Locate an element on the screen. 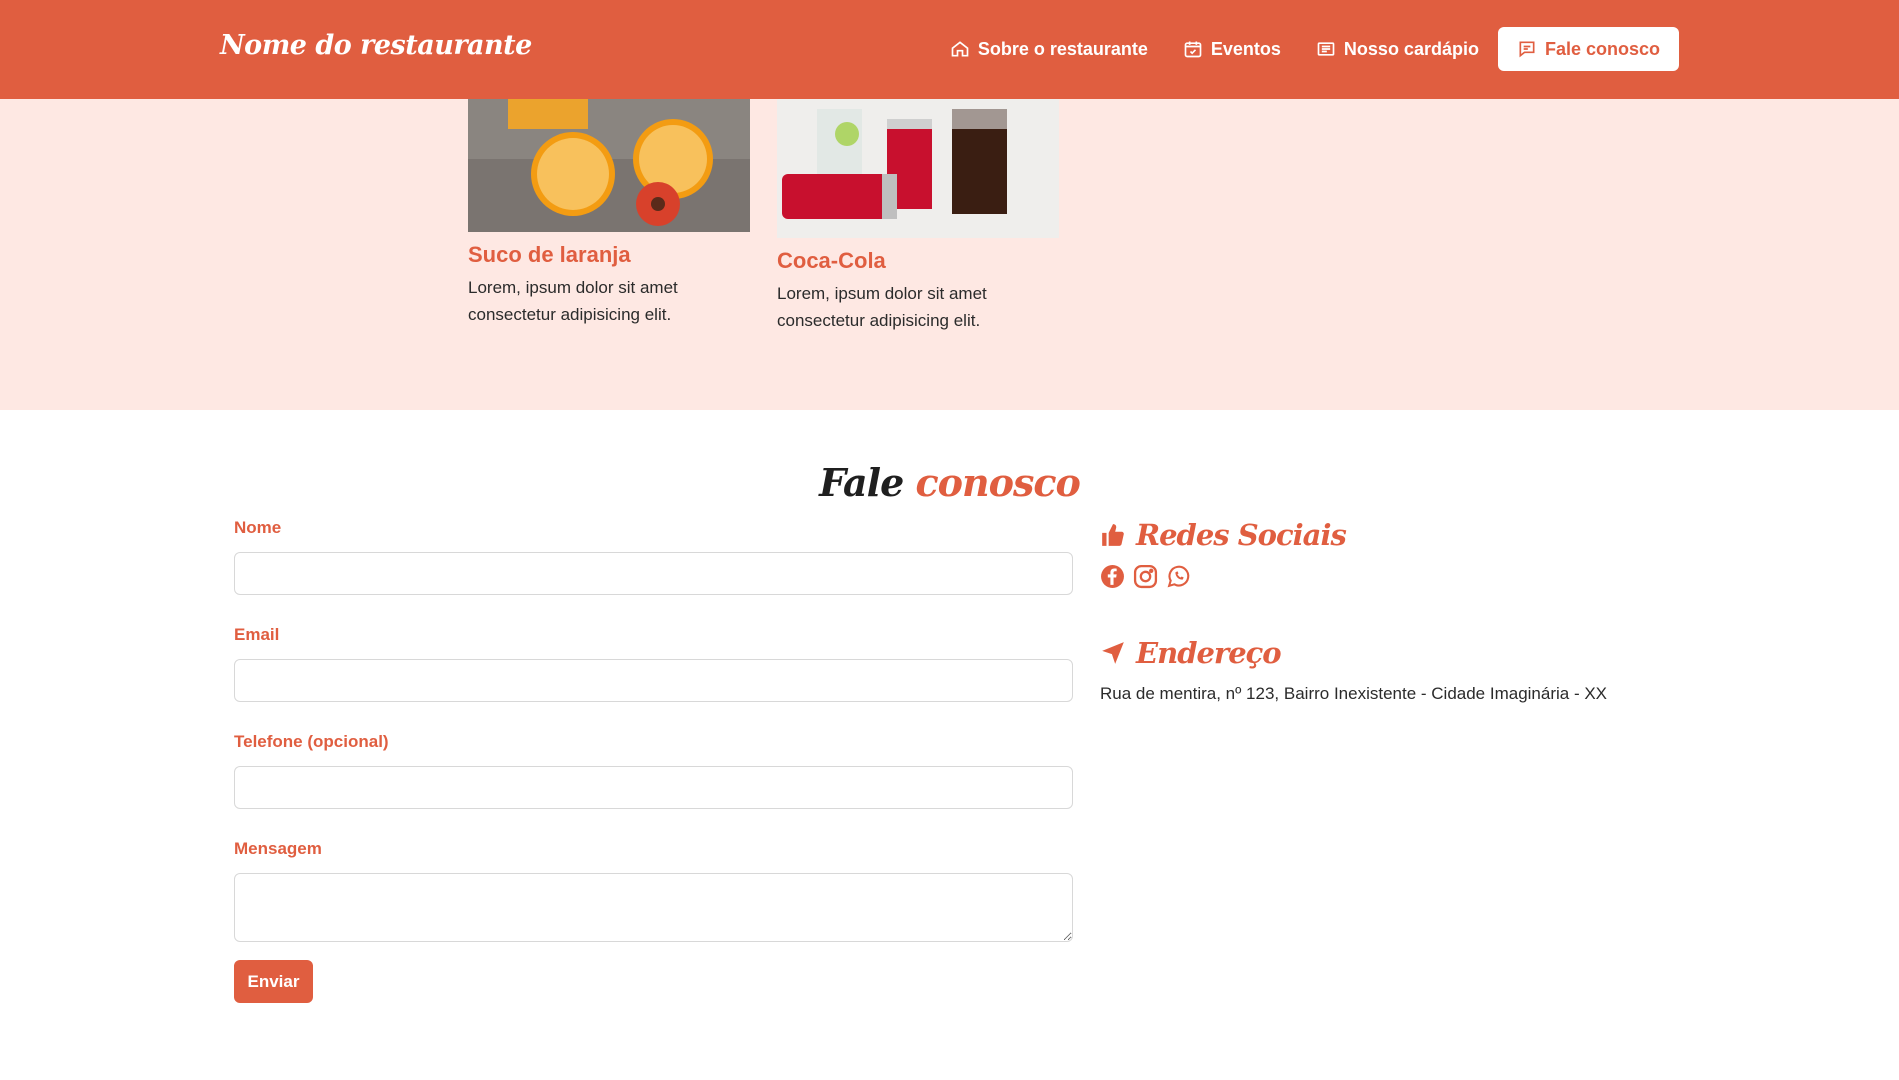 This screenshot has height=1080, width=1899. chat-icon is located at coordinates (1527, 49).